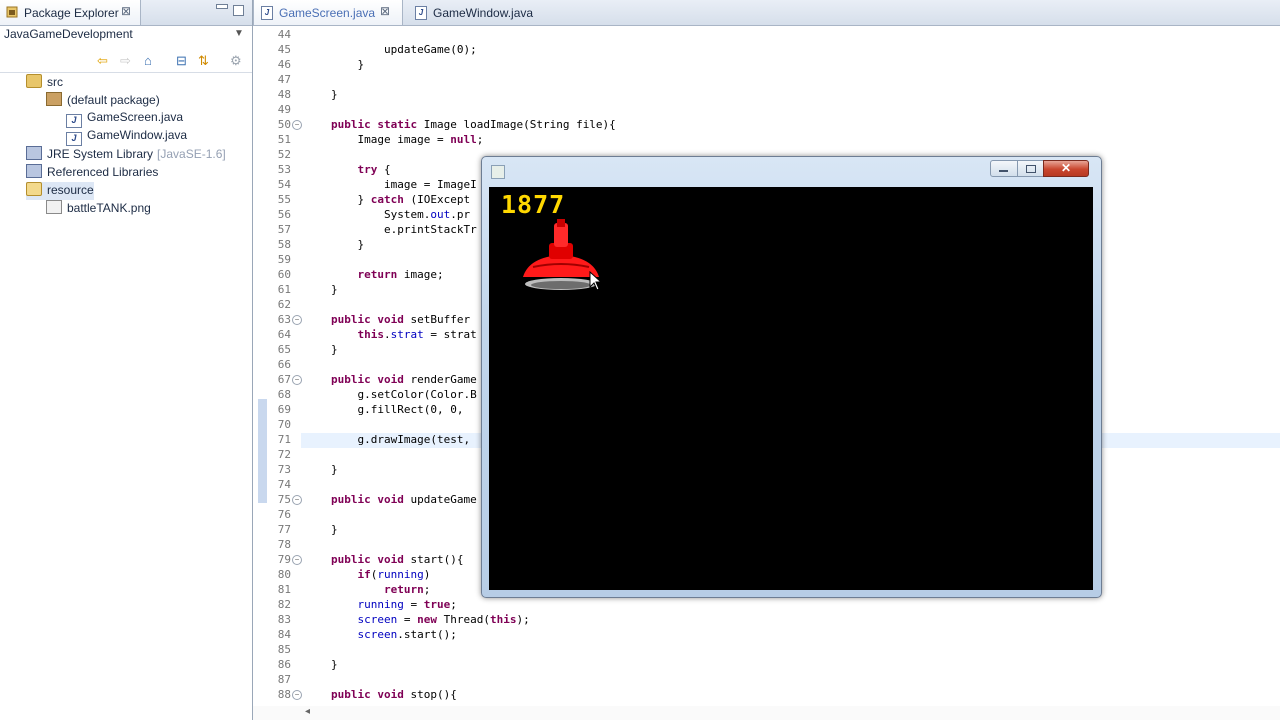 The width and height of the screenshot is (1280, 720). Describe the element at coordinates (1004, 168) in the screenshot. I see `minimize-button` at that location.